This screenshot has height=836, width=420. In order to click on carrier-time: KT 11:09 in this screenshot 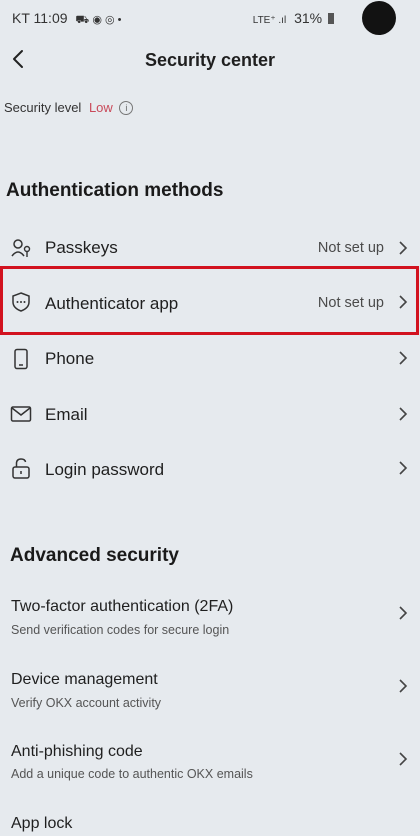, I will do `click(40, 18)`.